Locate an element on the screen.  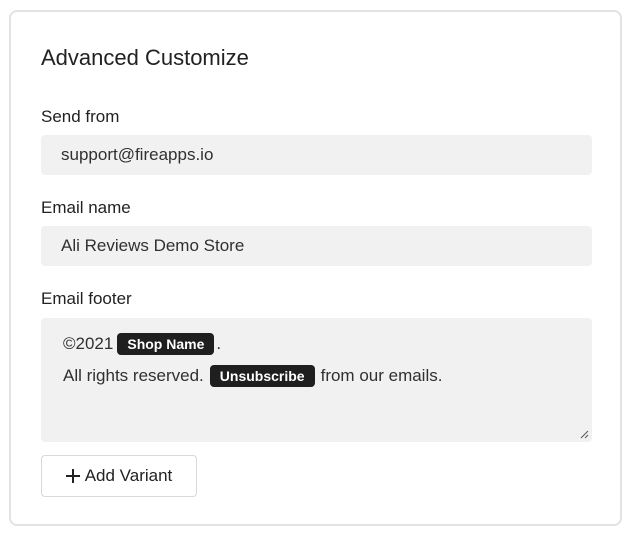
email-footer-label: Email footer is located at coordinates (86, 298).